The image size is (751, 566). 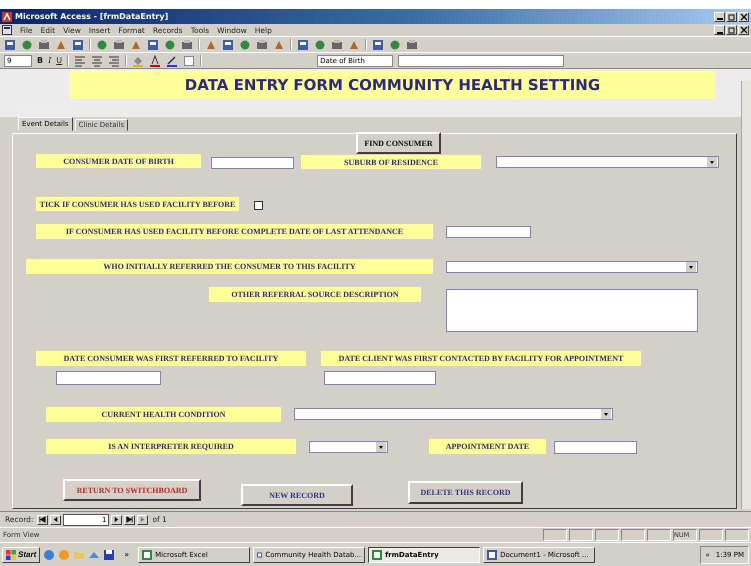 What do you see at coordinates (132, 490) in the screenshot?
I see `form-button: RETURN TO SWITCHBOARD` at bounding box center [132, 490].